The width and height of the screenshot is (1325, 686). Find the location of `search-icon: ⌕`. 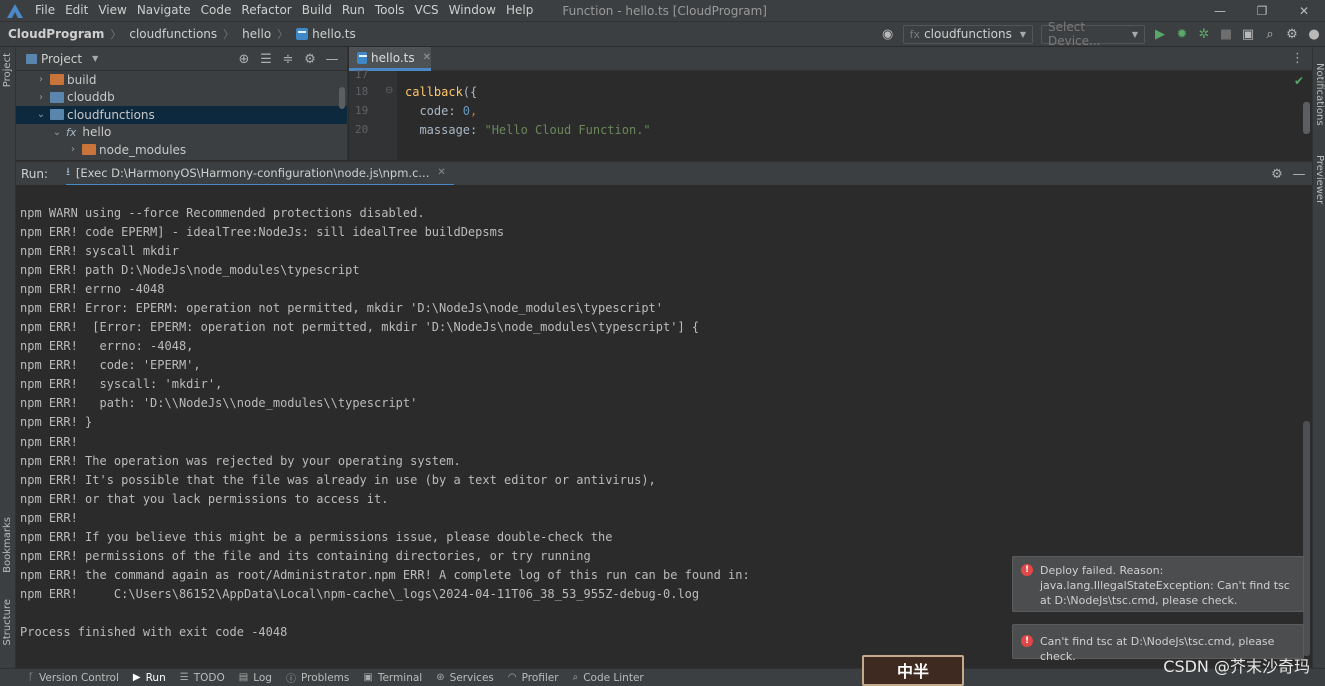

search-icon: ⌕ is located at coordinates (1270, 34).